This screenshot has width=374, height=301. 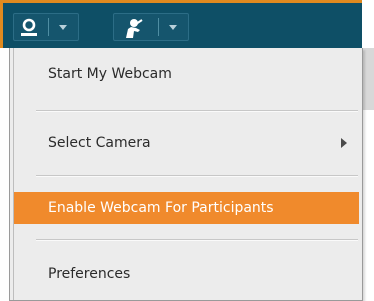 I want to click on submenu-arrow-icon, so click(x=344, y=143).